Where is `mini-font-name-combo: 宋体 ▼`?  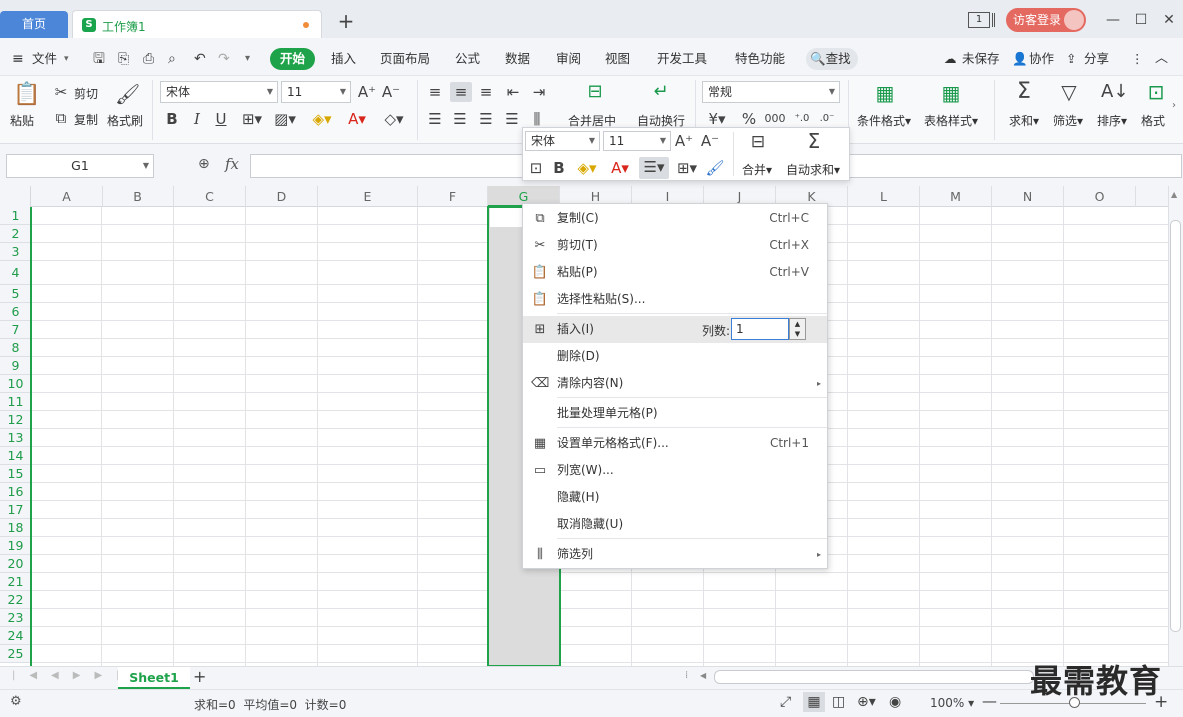
mini-font-name-combo: 宋体 ▼ is located at coordinates (562, 141).